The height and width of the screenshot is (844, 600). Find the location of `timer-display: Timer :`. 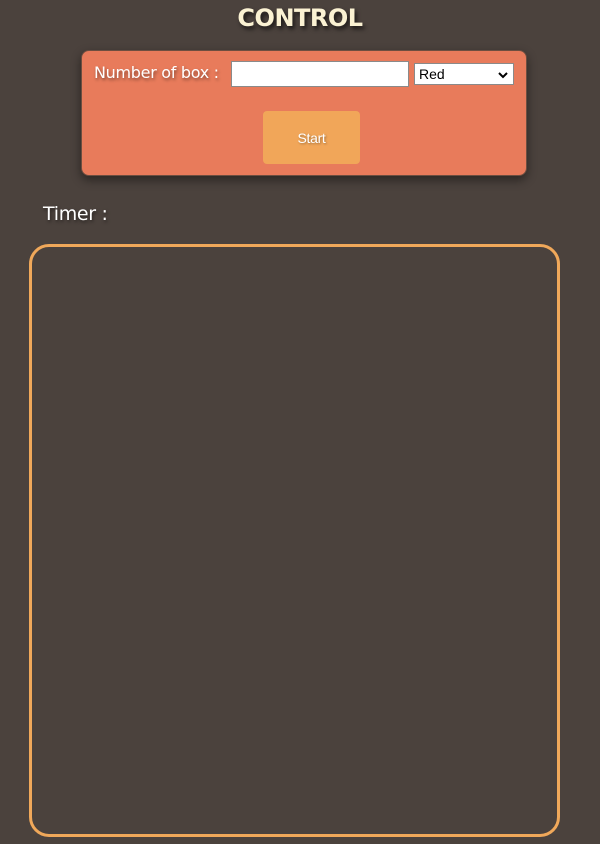

timer-display: Timer : is located at coordinates (78, 214).